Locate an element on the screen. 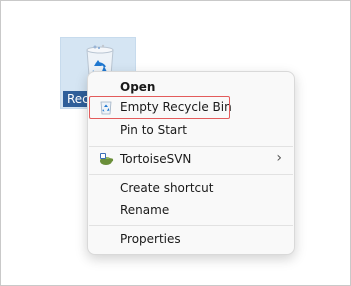 This screenshot has width=351, height=286. chevron-right-icon: › is located at coordinates (279, 158).